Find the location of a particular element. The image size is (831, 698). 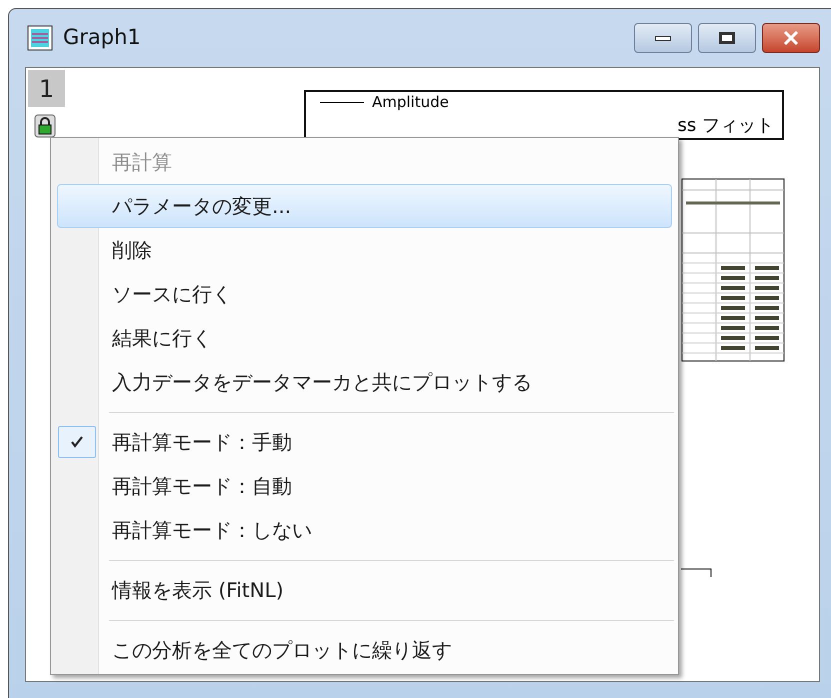

menu-item: 入力データをデータマーカと共にプロットする is located at coordinates (364, 382).